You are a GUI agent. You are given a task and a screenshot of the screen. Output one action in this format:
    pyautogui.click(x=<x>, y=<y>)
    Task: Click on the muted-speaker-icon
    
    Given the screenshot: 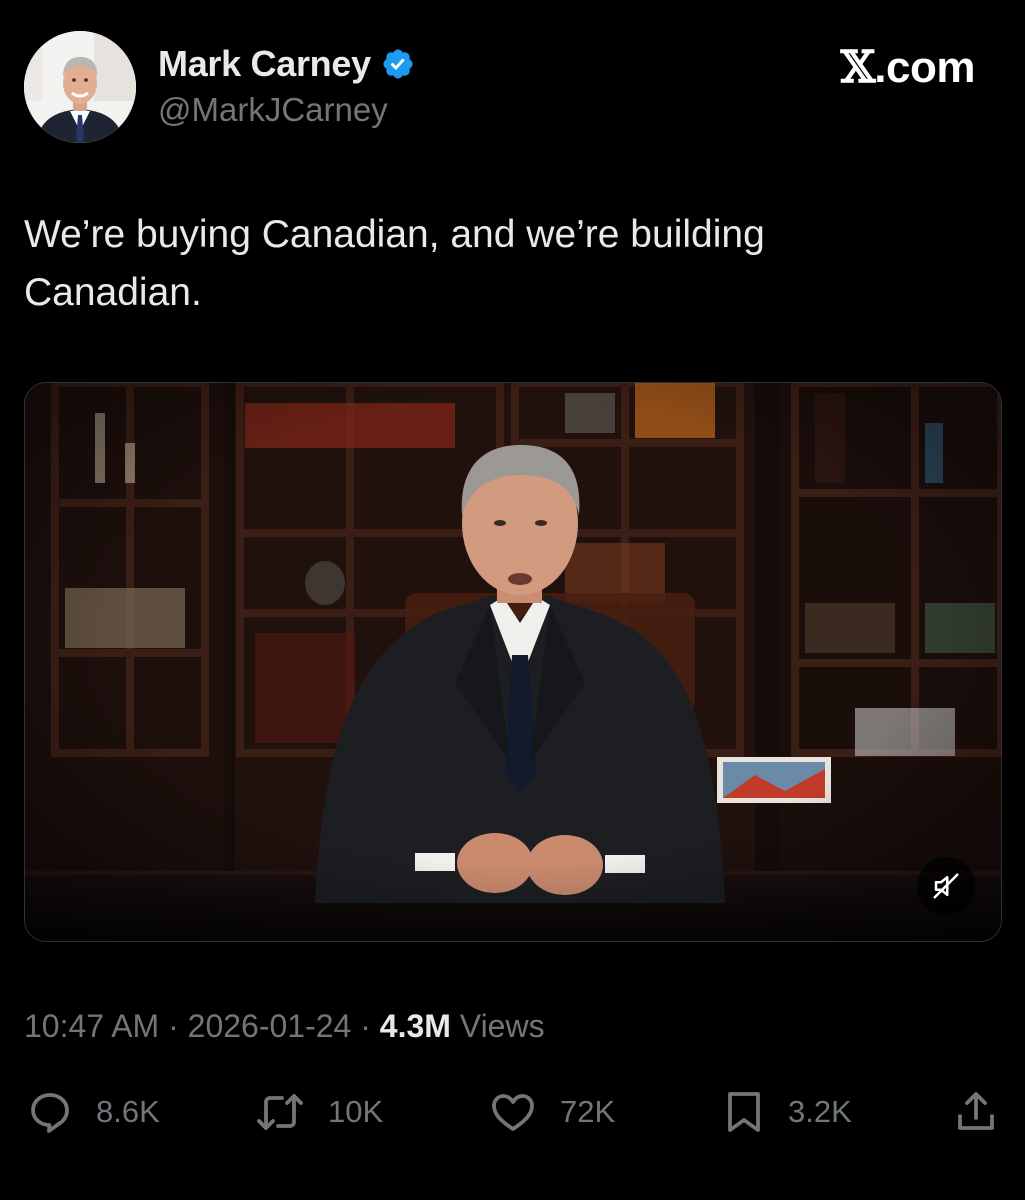 What is the action you would take?
    pyautogui.click(x=946, y=886)
    